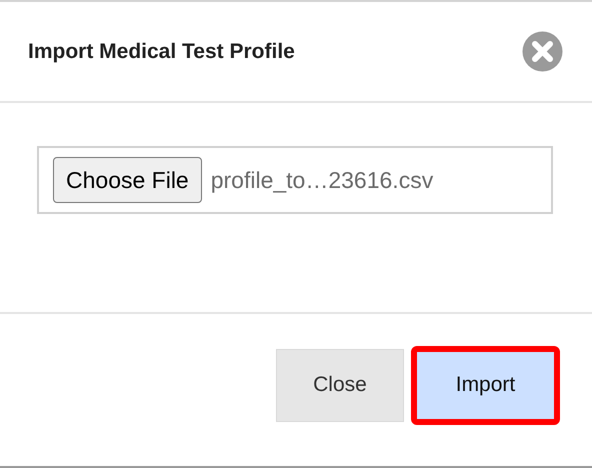 The image size is (592, 468). I want to click on import-button: Import, so click(485, 385).